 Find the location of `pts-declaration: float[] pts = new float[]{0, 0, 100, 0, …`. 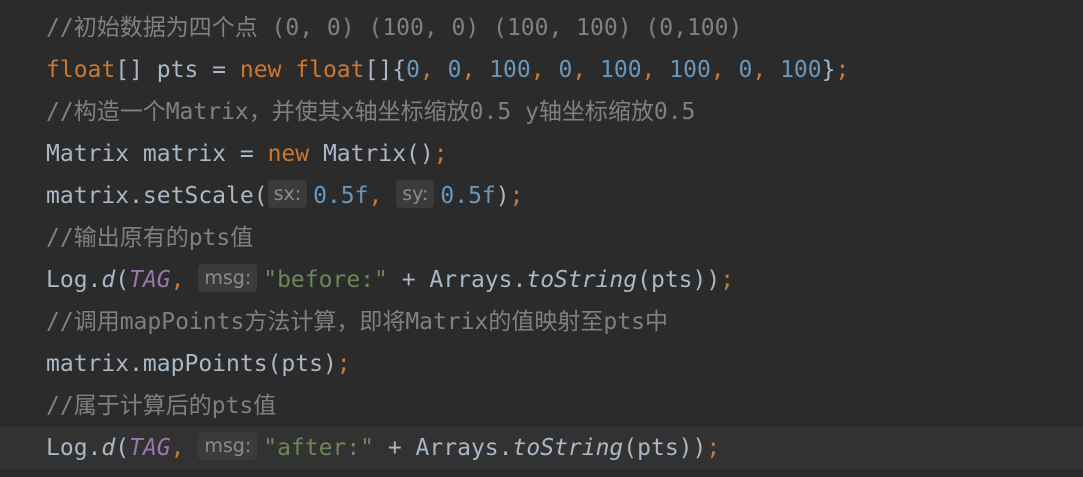

pts-declaration: float[] pts = new float[]{0, 0, 100, 0, … is located at coordinates (448, 70).